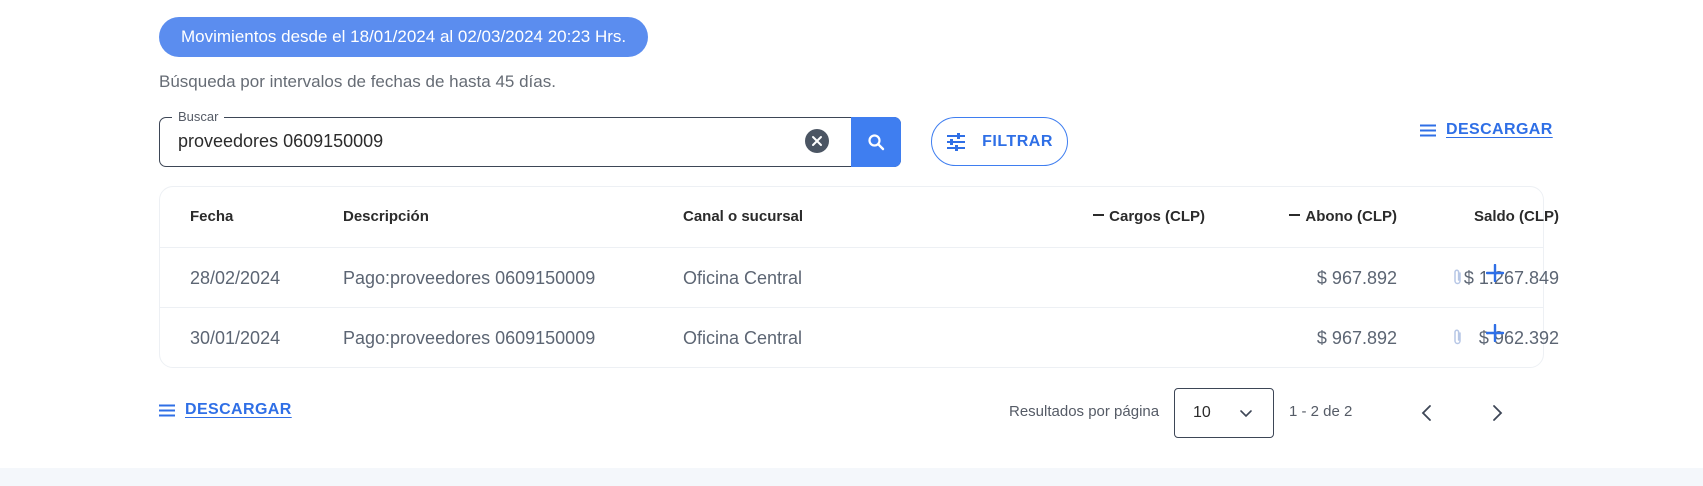  Describe the element at coordinates (851, 477) in the screenshot. I see `footer-band` at that location.